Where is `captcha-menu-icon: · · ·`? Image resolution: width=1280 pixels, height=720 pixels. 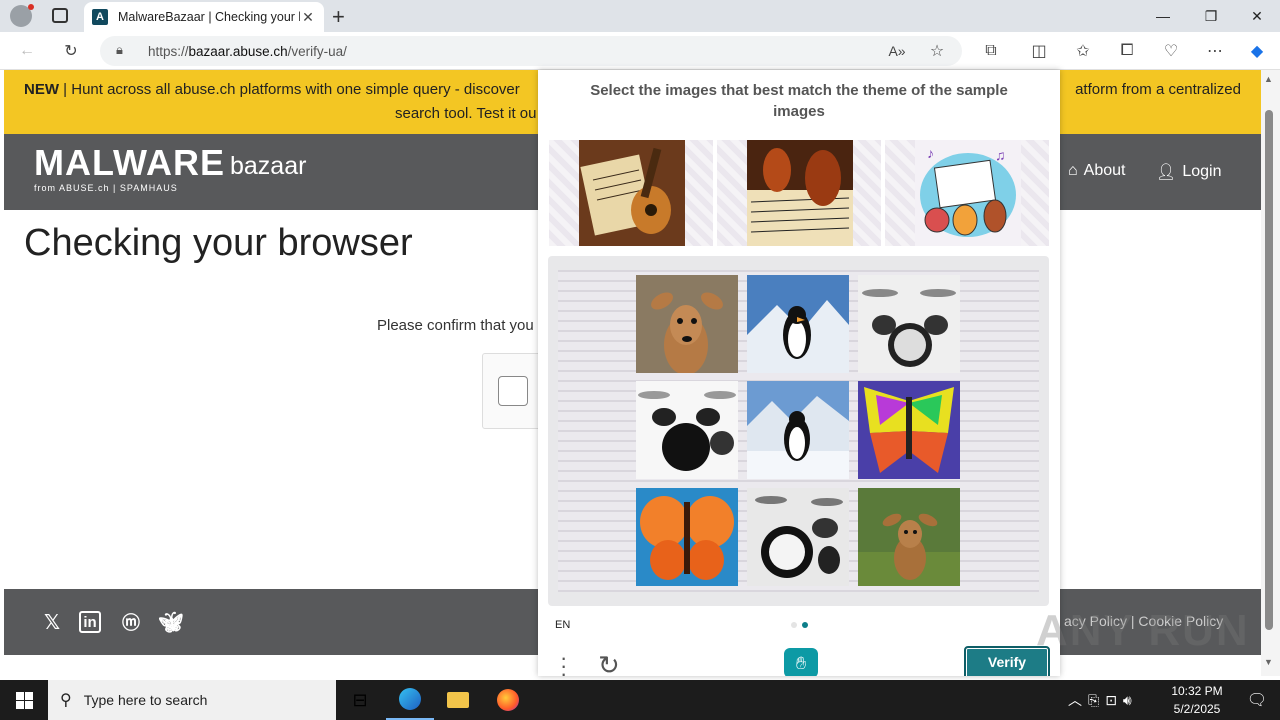
captcha-menu-icon: · · · is located at coordinates (563, 662).